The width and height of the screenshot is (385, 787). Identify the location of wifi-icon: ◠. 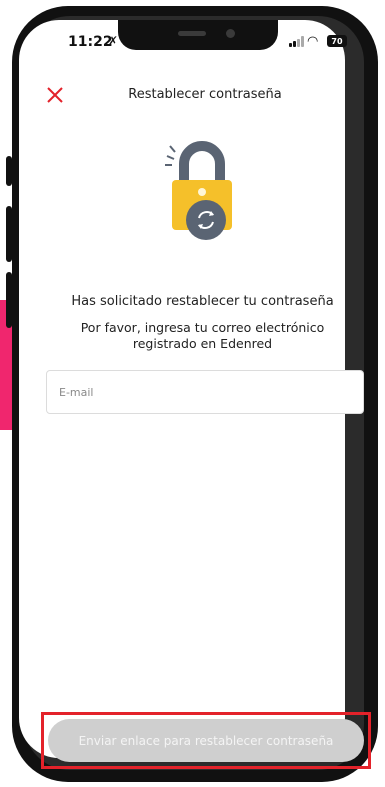
(313, 41).